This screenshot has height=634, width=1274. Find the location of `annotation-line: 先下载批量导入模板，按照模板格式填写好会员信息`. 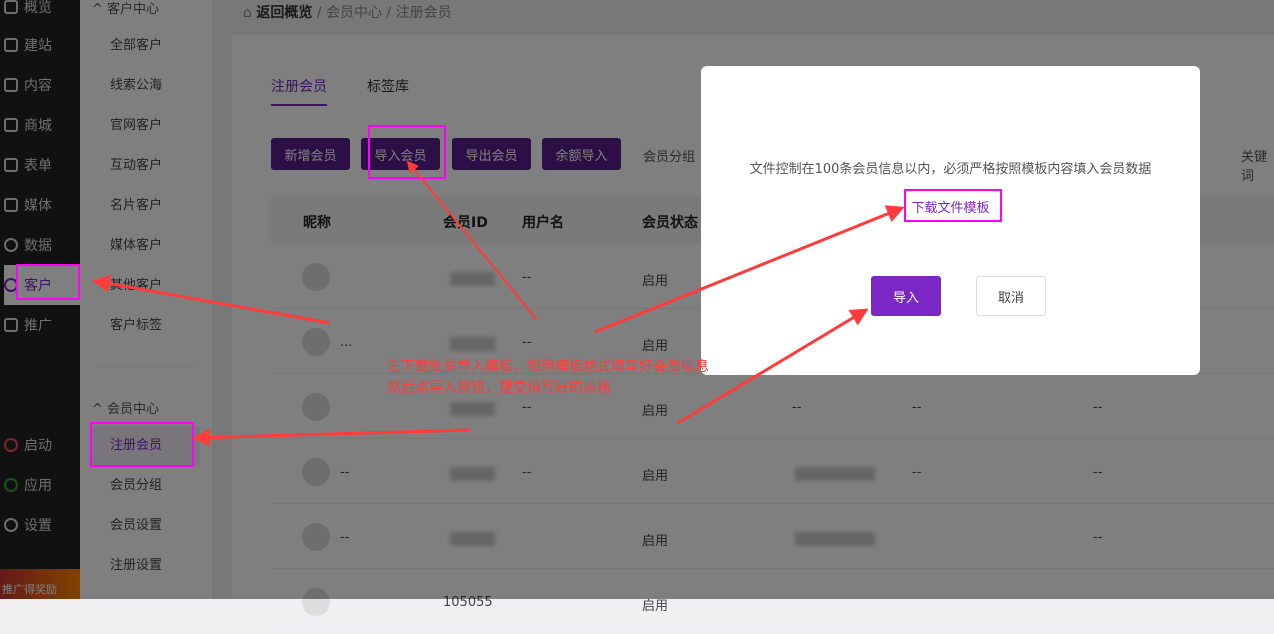

annotation-line: 先下载批量导入模板，按照模板格式填写好会员信息 is located at coordinates (548, 367).